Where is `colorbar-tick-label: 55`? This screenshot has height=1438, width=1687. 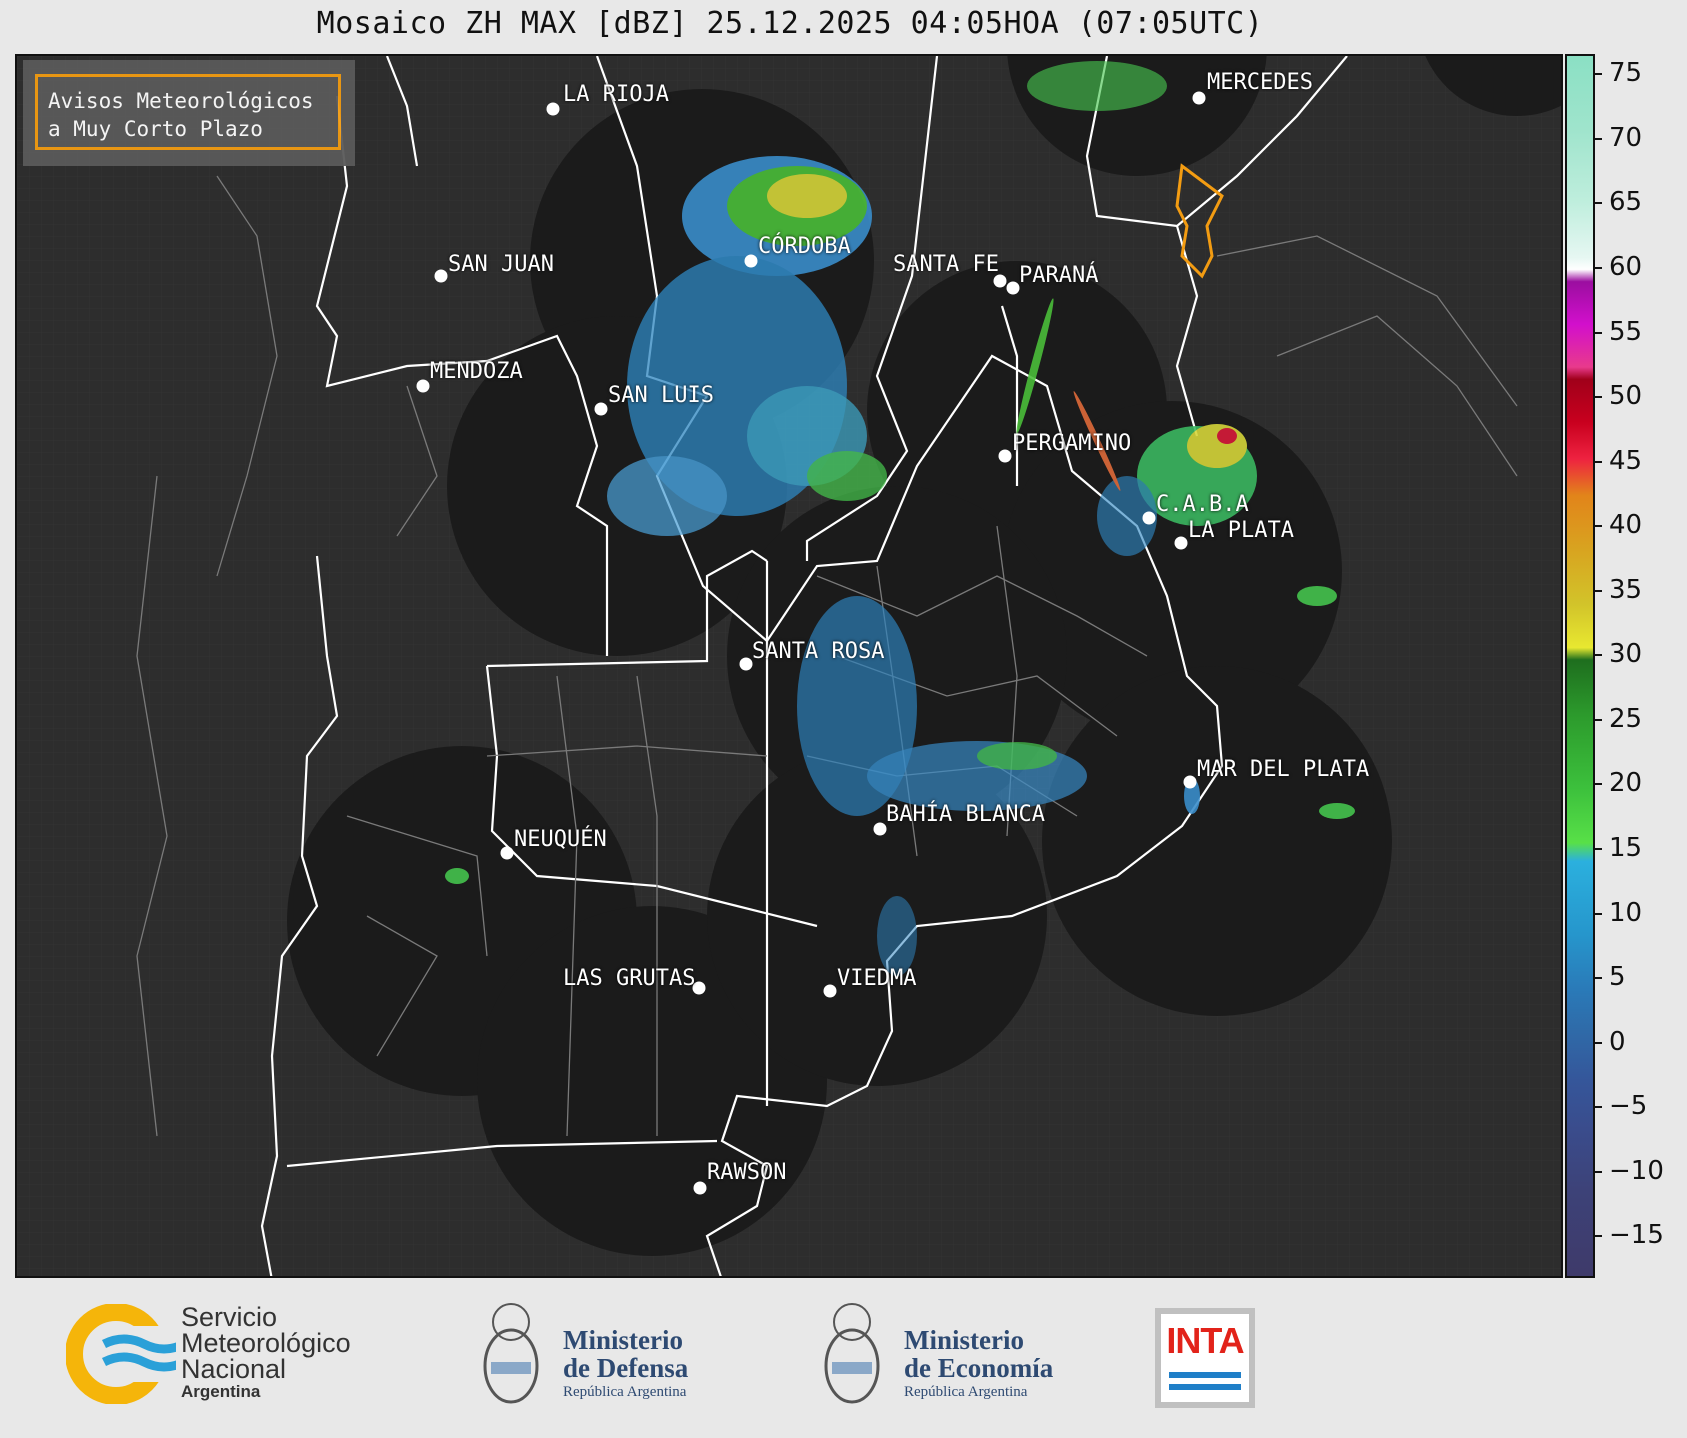 colorbar-tick-label: 55 is located at coordinates (1618, 332).